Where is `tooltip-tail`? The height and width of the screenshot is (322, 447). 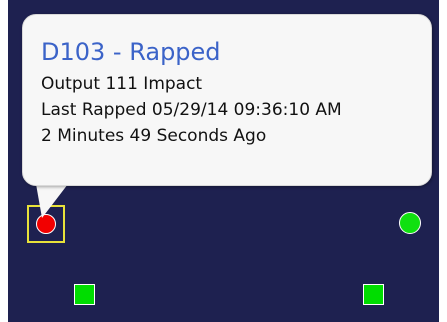 tooltip-tail is located at coordinates (52, 201).